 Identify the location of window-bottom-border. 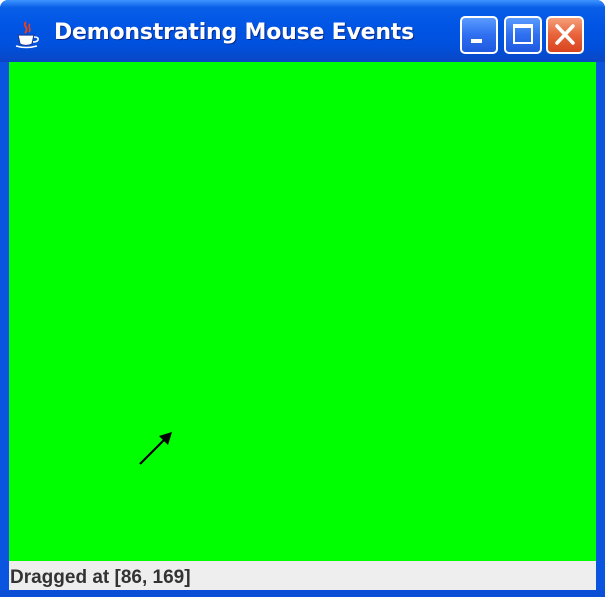
(302, 593).